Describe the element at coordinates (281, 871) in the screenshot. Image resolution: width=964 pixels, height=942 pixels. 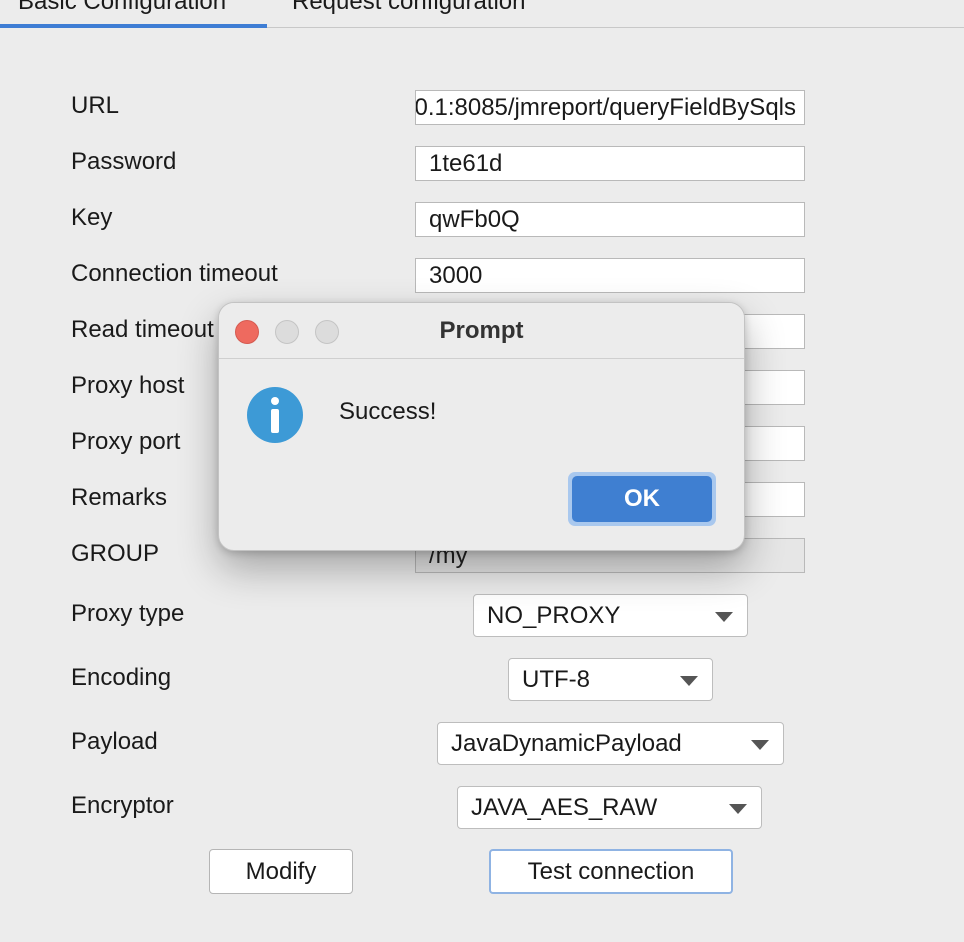
I see `modify-button: Modify` at that location.